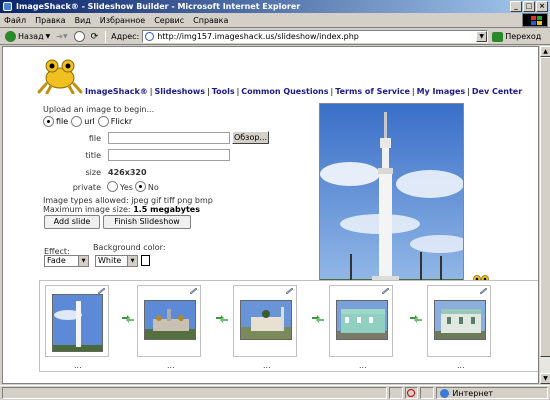  Describe the element at coordinates (523, 36) in the screenshot. I see `go-label: Переход` at that location.